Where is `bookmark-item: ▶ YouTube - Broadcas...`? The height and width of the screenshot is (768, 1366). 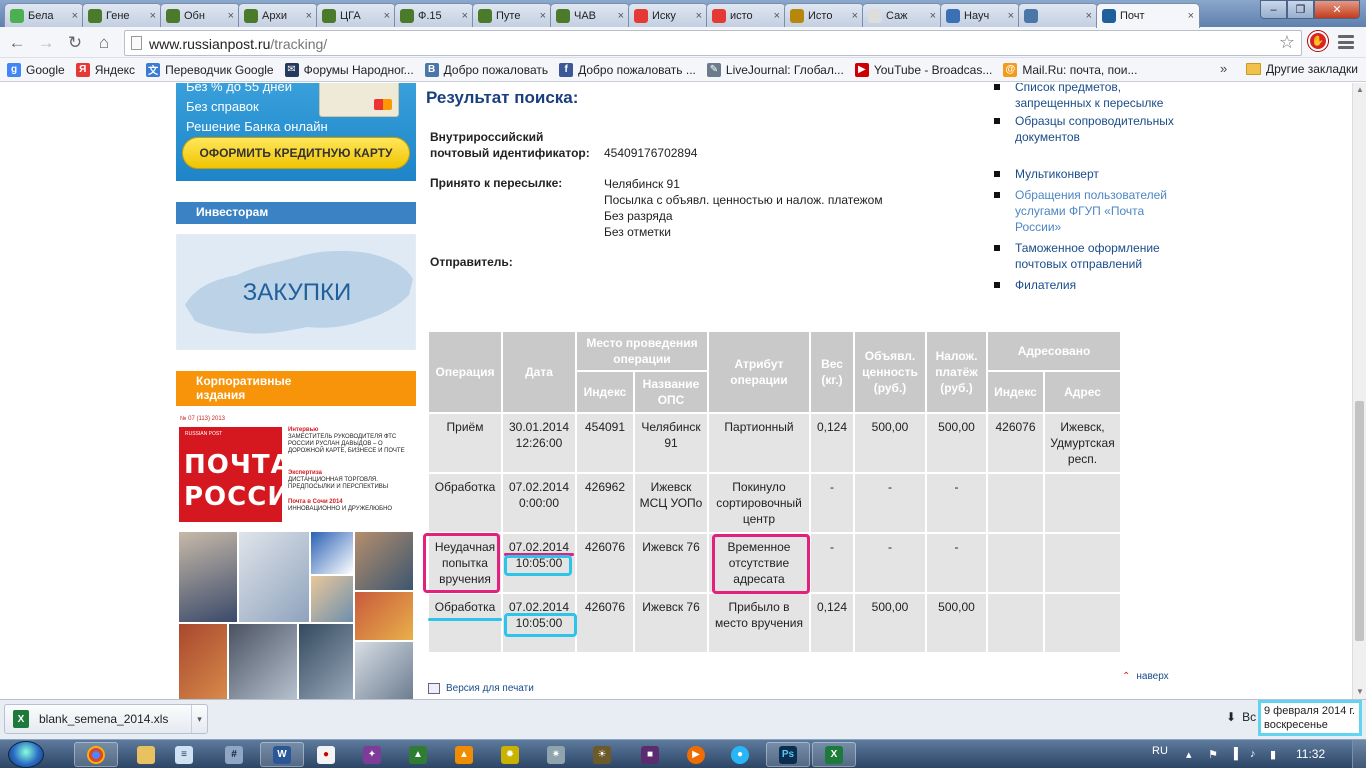
bookmark-item: ▶ YouTube - Broadcas... is located at coordinates (923, 69).